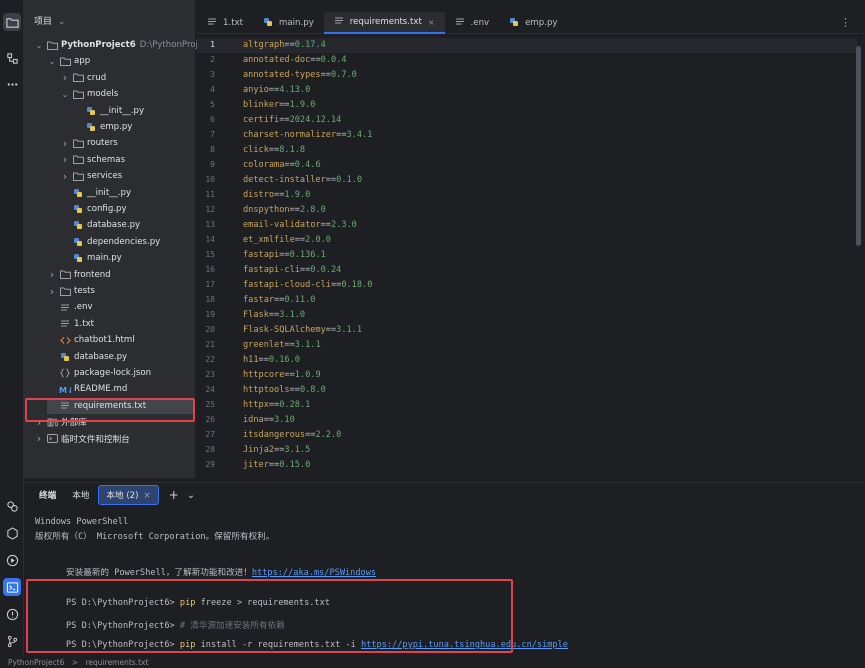 This screenshot has height=668, width=865. What do you see at coordinates (12, 560) in the screenshot?
I see `run-icon` at bounding box center [12, 560].